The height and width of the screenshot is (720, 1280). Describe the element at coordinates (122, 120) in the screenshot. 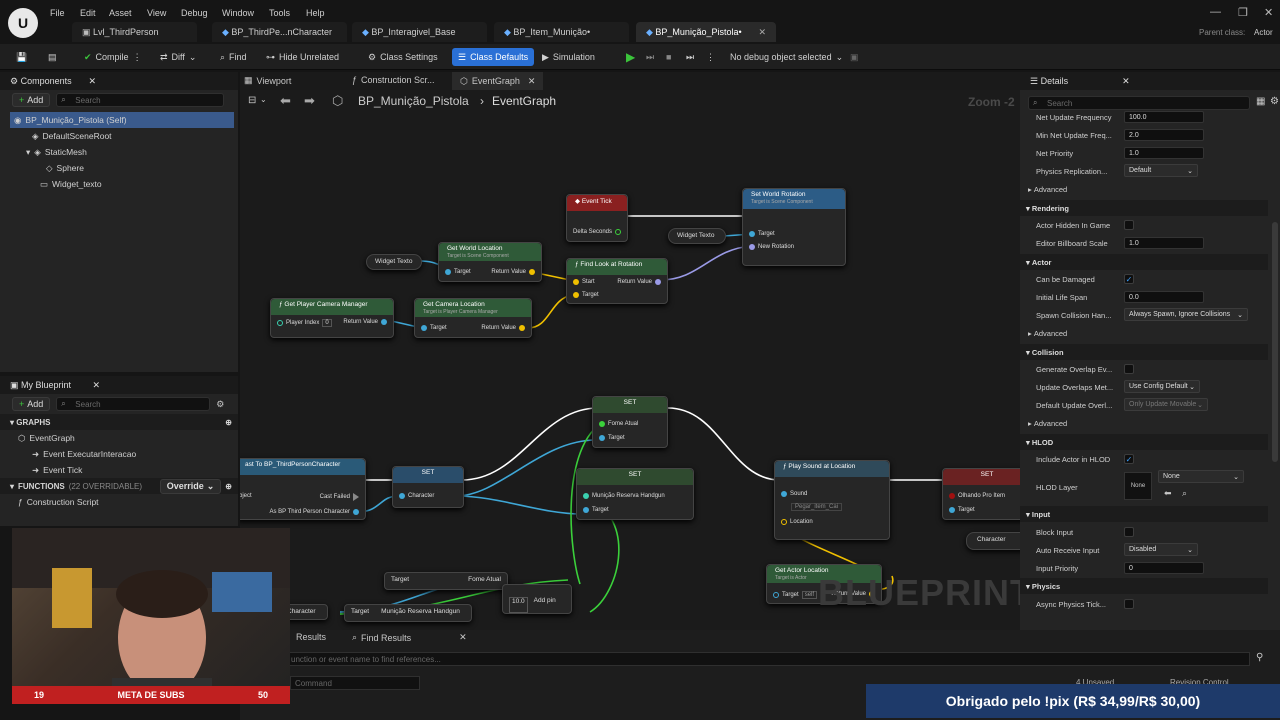

I see `tree-item-self: ◉ BP_Munição_Pistola (Self)` at that location.